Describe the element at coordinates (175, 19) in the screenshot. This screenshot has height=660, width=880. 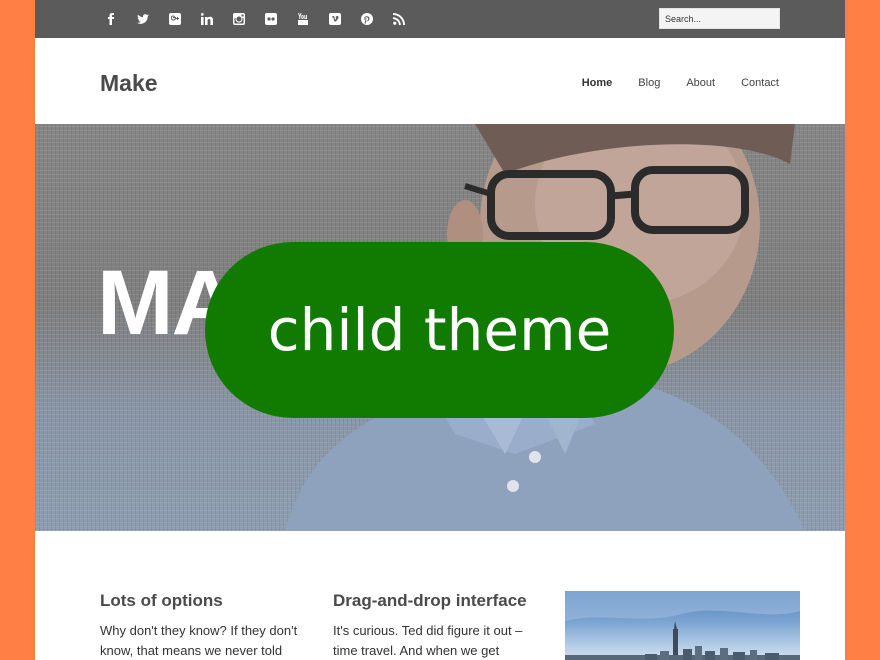
I see `google-plus-icon` at that location.